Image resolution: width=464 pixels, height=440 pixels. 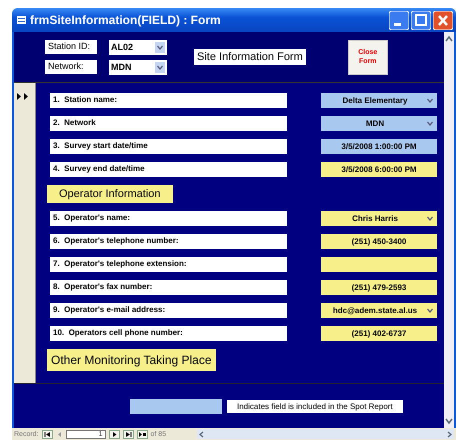 I want to click on input-field: 3/5/2008 1:00:00 PM, so click(x=379, y=146).